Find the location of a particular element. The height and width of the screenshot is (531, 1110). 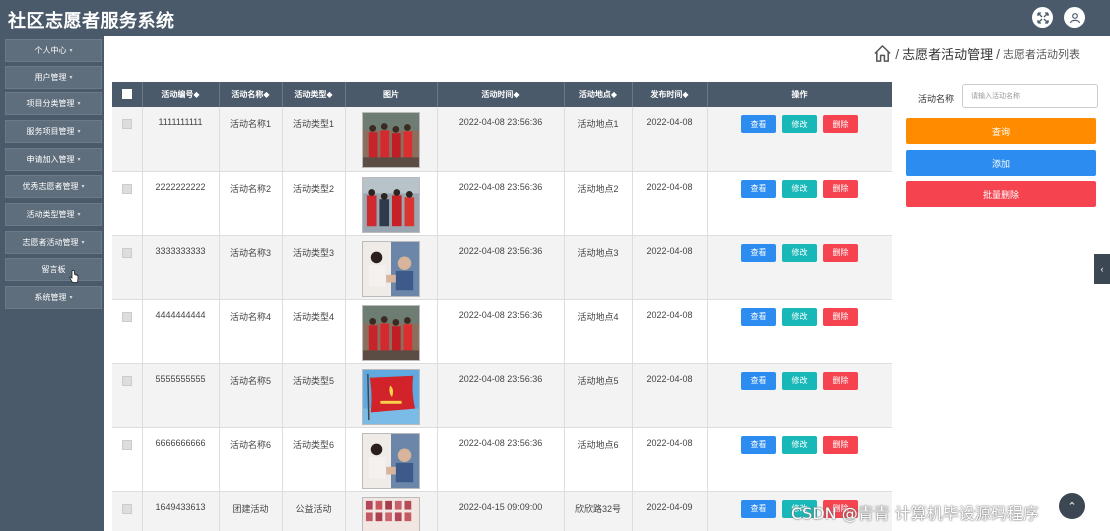

chevron-left-icon: ‹ is located at coordinates (1102, 269).